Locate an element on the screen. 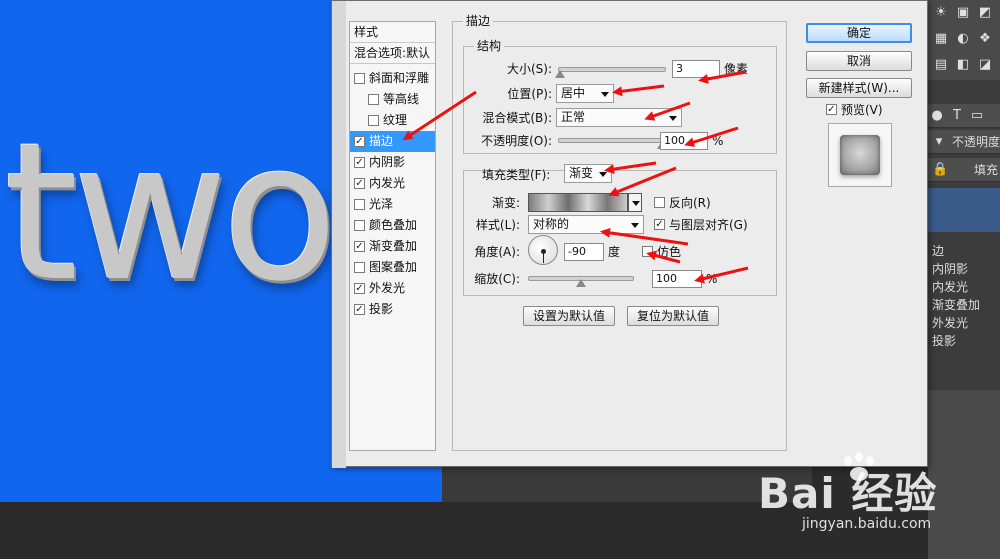  reset-default-button: 复位为默认值 is located at coordinates (673, 316).